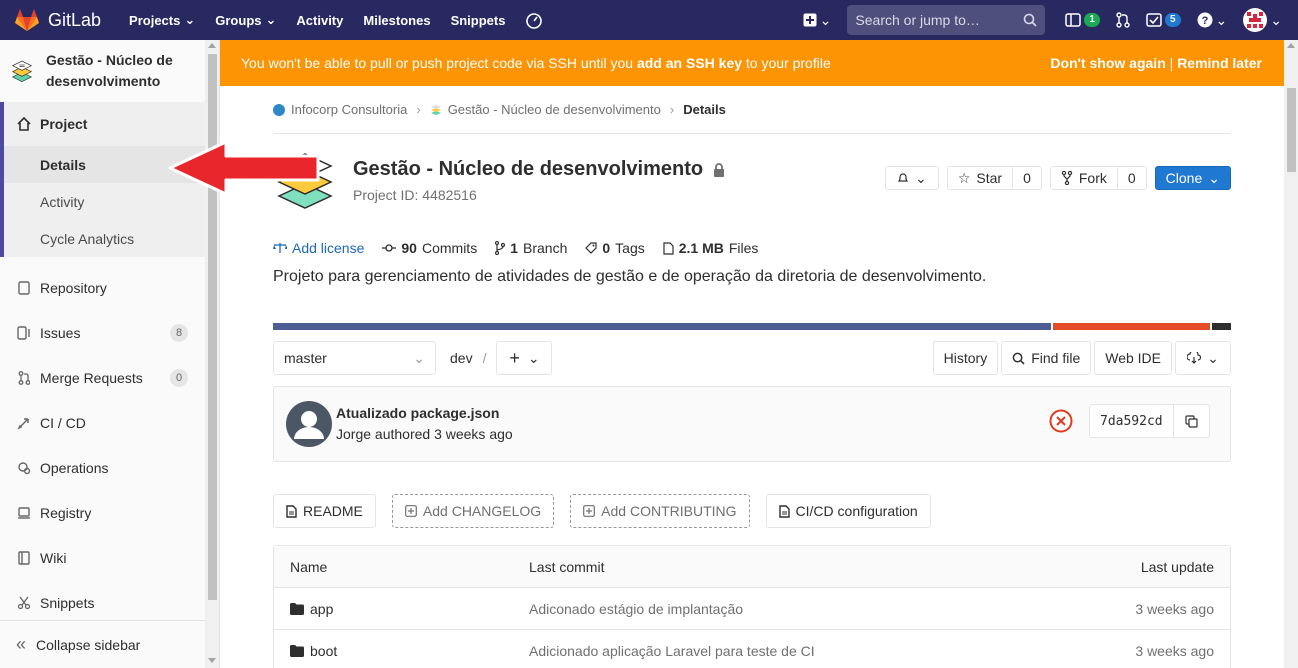 This screenshot has width=1298, height=668. Describe the element at coordinates (786, 63) in the screenshot. I see `alert-text: to your profile` at that location.